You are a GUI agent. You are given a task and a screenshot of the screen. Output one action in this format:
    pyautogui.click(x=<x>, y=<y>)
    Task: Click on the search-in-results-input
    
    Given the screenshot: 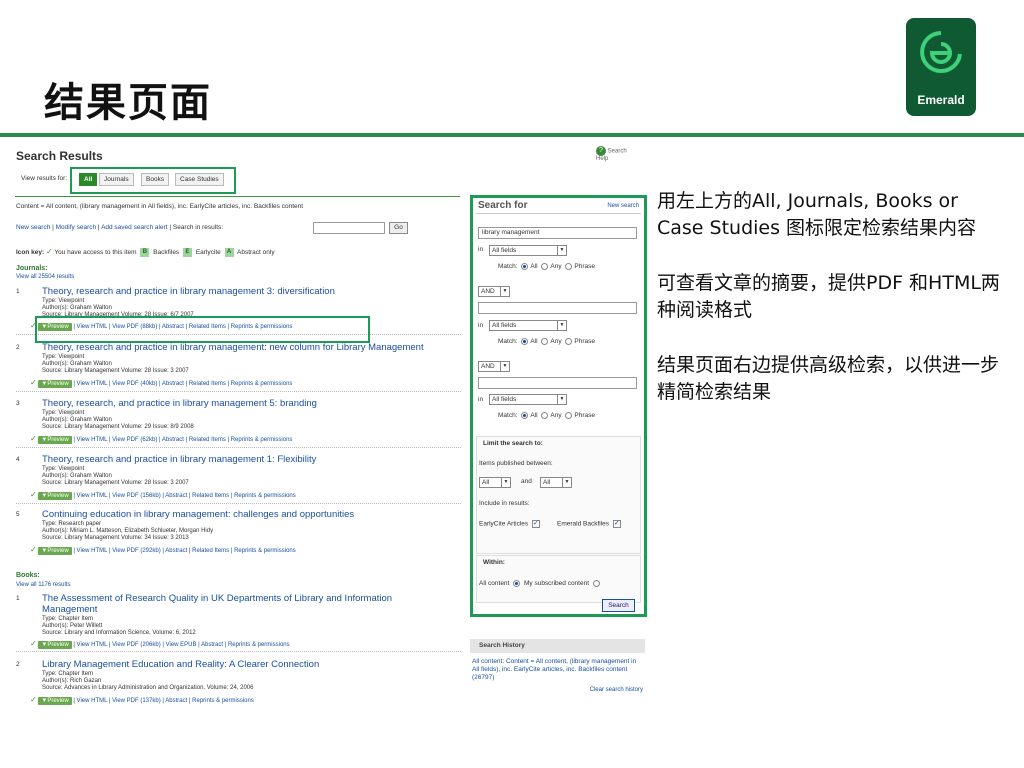 What is the action you would take?
    pyautogui.click(x=349, y=228)
    